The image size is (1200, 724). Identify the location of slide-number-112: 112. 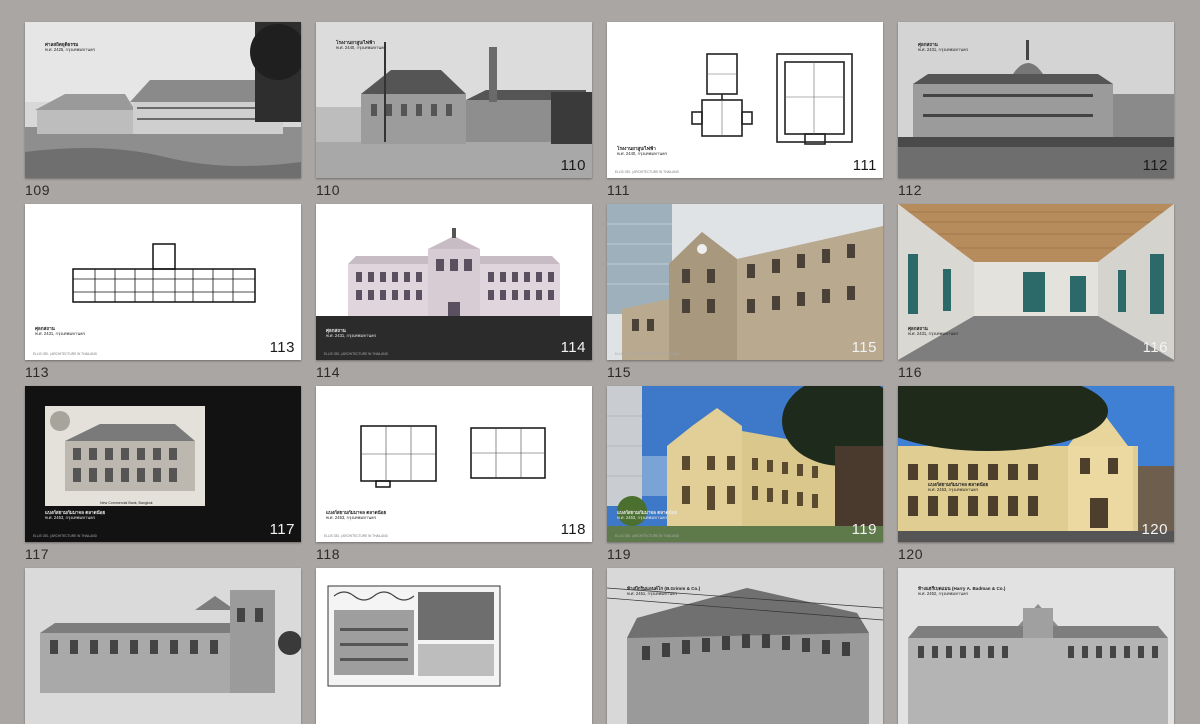
(910, 190).